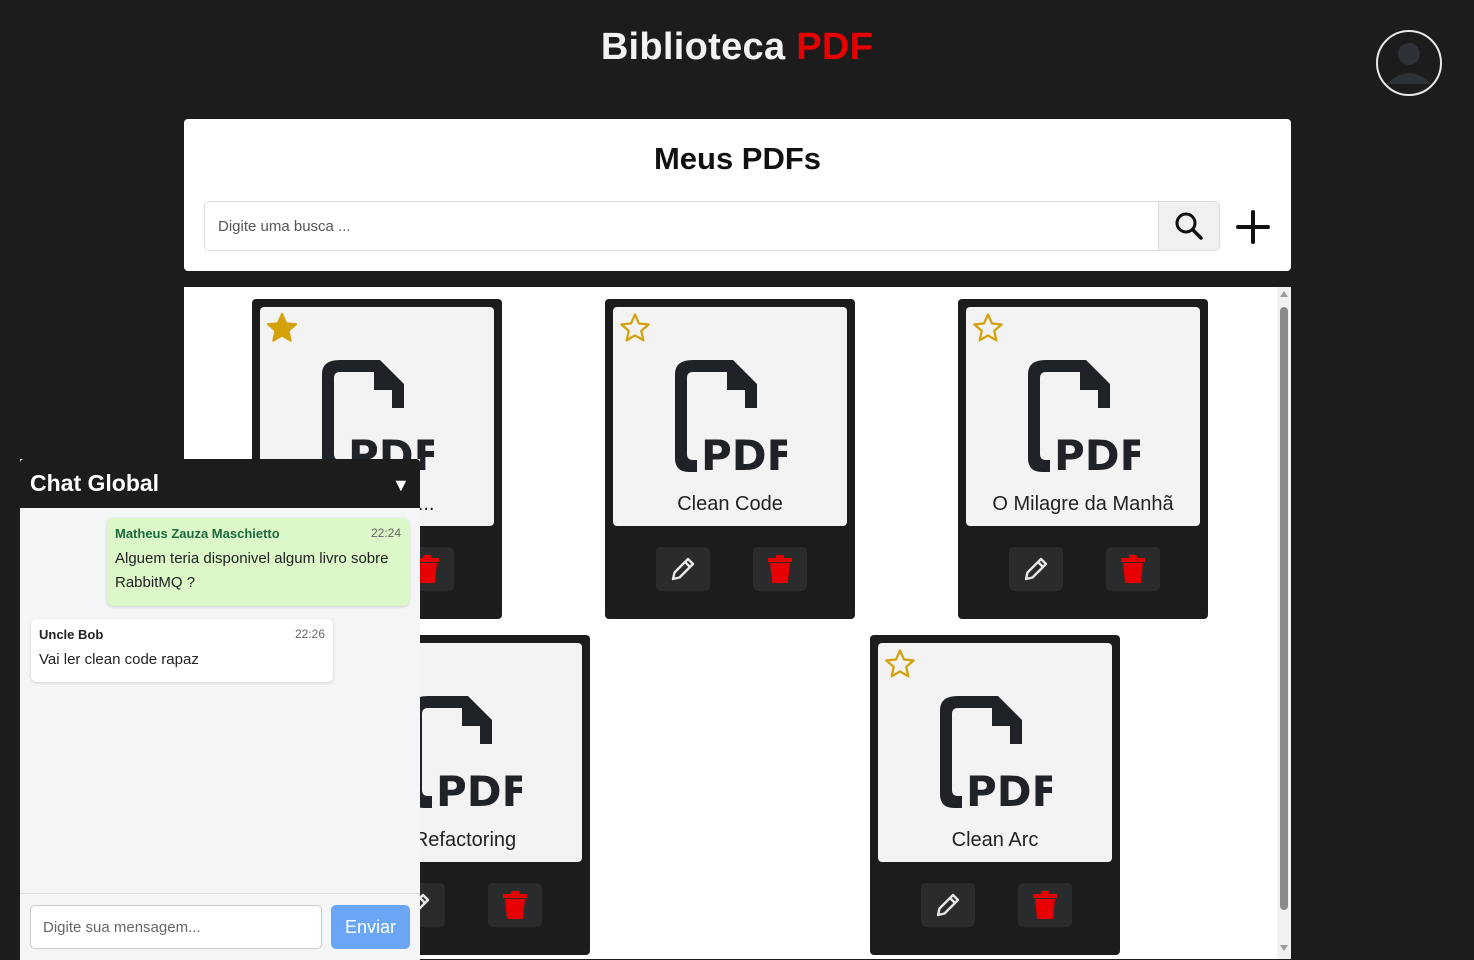 This screenshot has height=960, width=1474. What do you see at coordinates (385, 533) in the screenshot?
I see `message-time: 22:24` at bounding box center [385, 533].